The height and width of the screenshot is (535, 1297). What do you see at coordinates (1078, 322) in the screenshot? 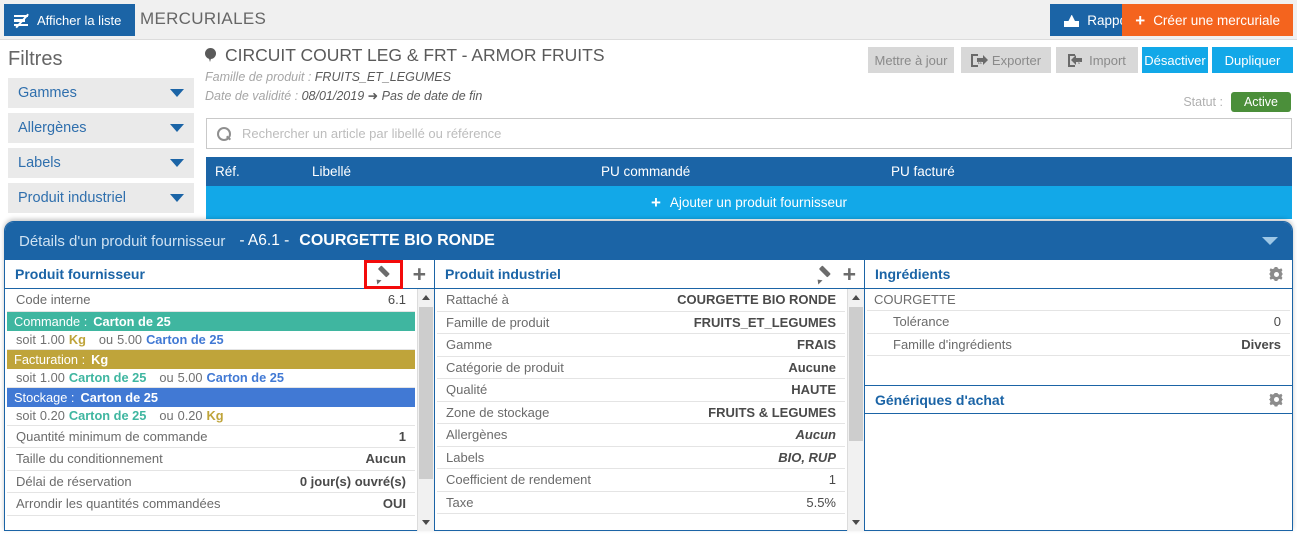
I see `detail-row: Tolérance 0` at bounding box center [1078, 322].